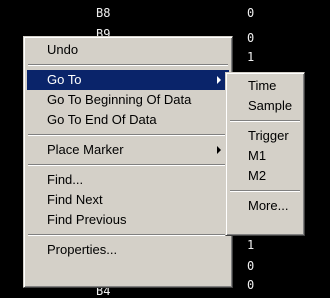 This screenshot has height=298, width=330. Describe the element at coordinates (257, 175) in the screenshot. I see `menu-item-label: M2` at that location.